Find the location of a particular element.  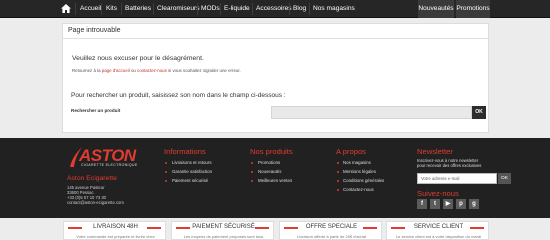

divider is located at coordinates (275, 38).